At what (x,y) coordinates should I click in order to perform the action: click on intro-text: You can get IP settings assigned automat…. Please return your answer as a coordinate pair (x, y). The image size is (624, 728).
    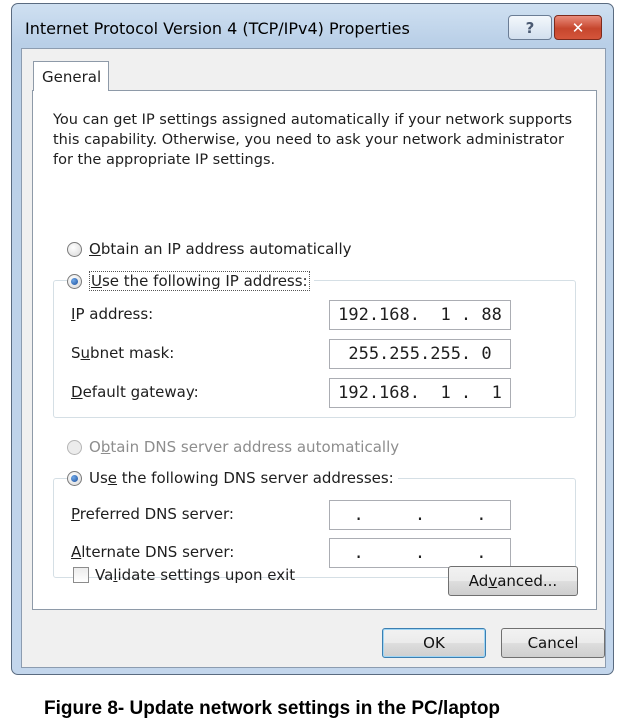
    Looking at the image, I should click on (313, 140).